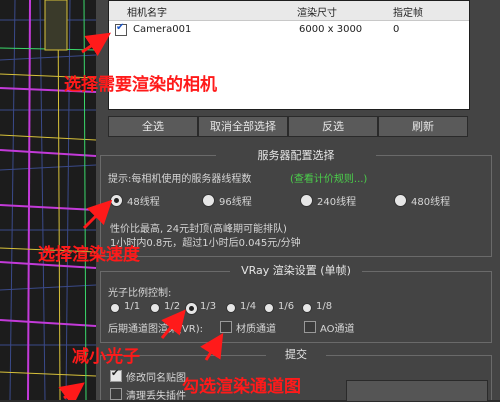  Describe the element at coordinates (324, 306) in the screenshot. I see `photon-1-8-label: 1/8` at that location.